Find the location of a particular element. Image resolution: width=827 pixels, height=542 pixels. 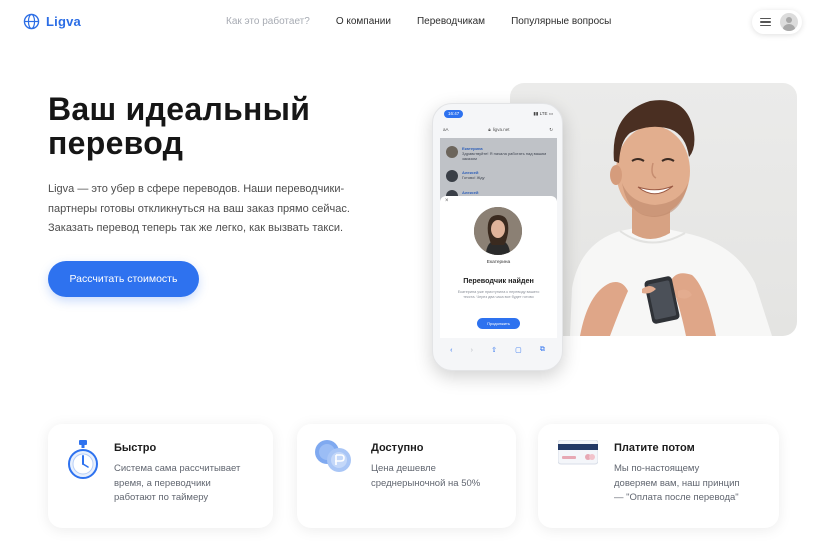

feature-text-line: Цена дешевле is located at coordinates (403, 468).